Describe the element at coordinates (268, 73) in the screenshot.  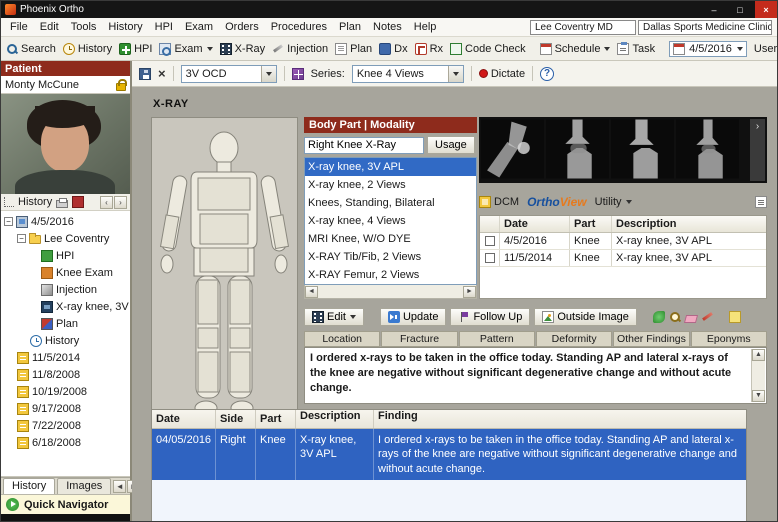
I see `view-select-dropdown` at that location.